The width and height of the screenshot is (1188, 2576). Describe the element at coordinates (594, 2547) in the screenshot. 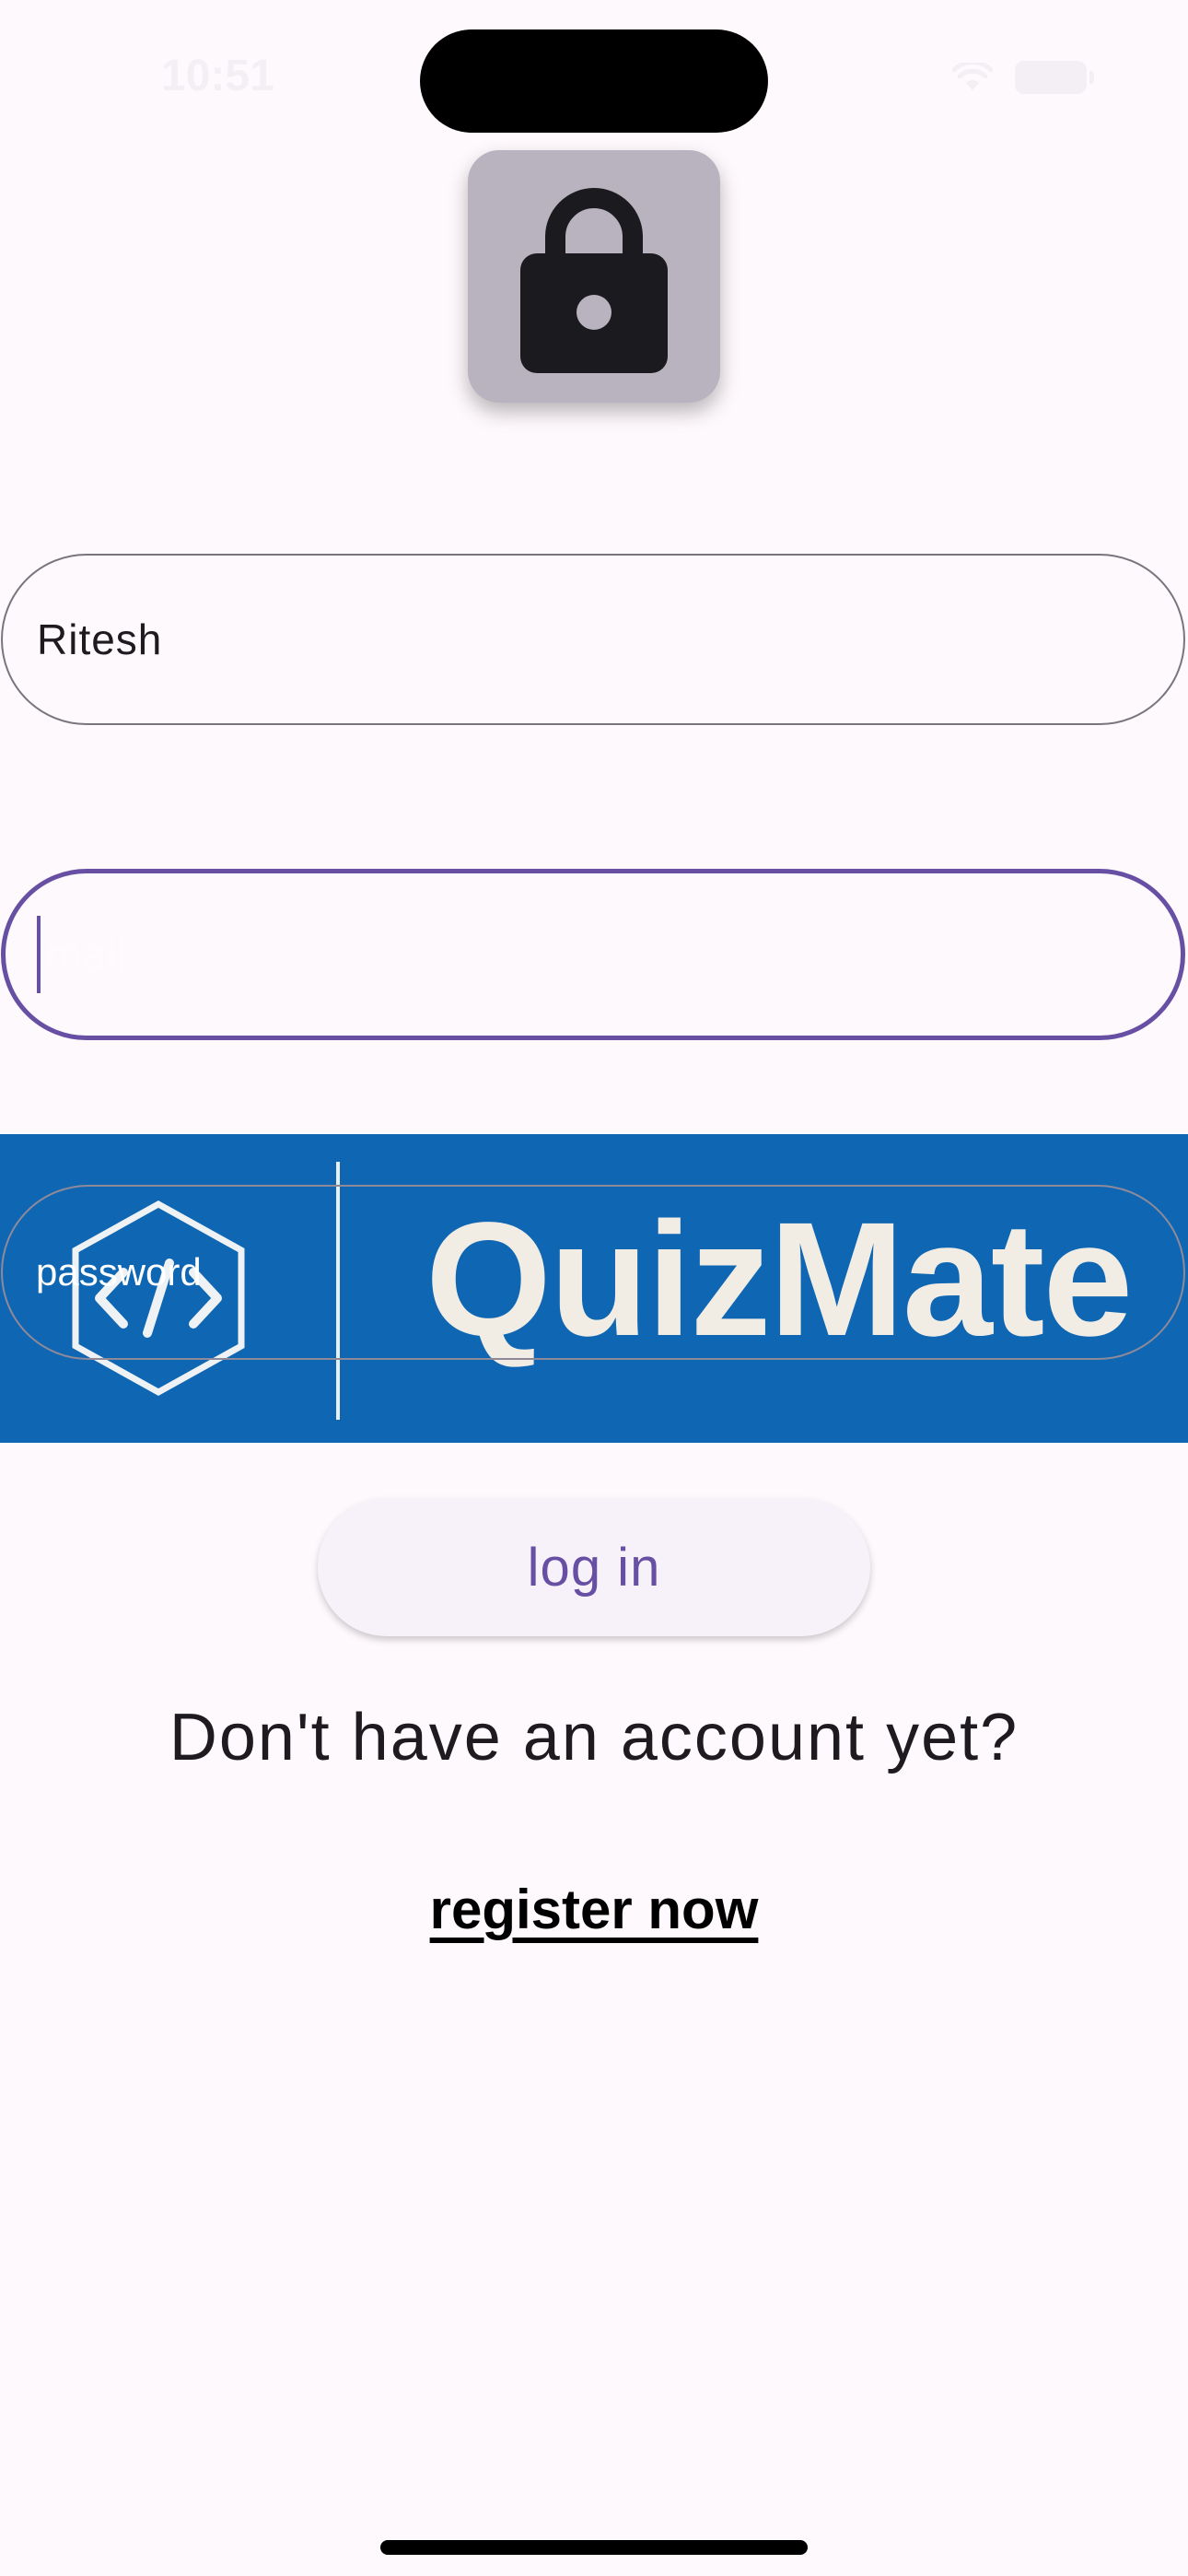

I see `home-indicator` at that location.